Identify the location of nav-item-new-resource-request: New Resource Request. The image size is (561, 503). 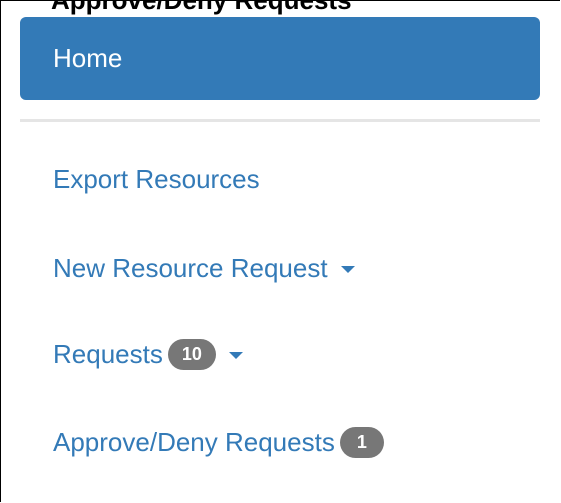
(204, 268).